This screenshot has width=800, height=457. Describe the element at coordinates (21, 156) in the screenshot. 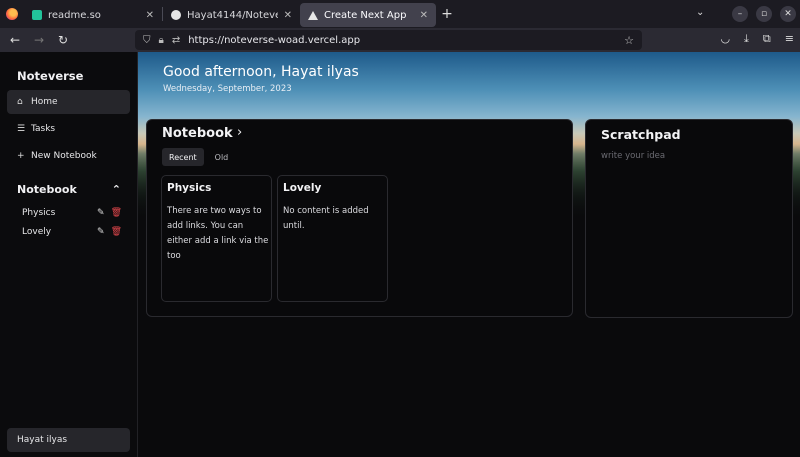

I see `plus-icon: +` at that location.